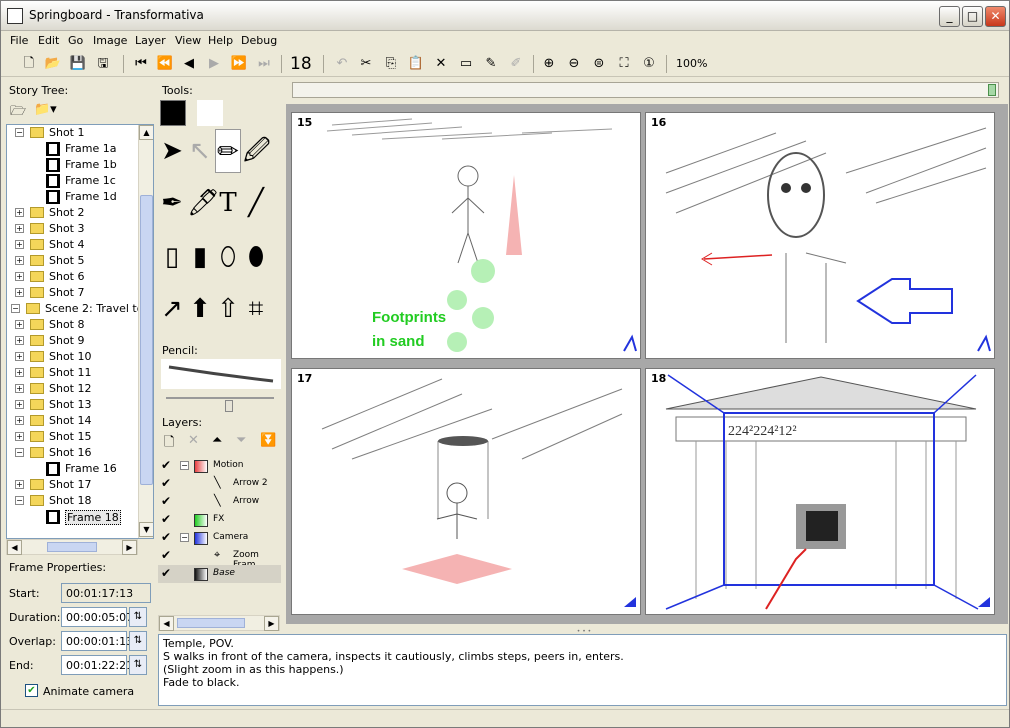 The image size is (1010, 728). Describe the element at coordinates (80, 133) in the screenshot. I see `tree-folder-item: − Shot 1` at that location.